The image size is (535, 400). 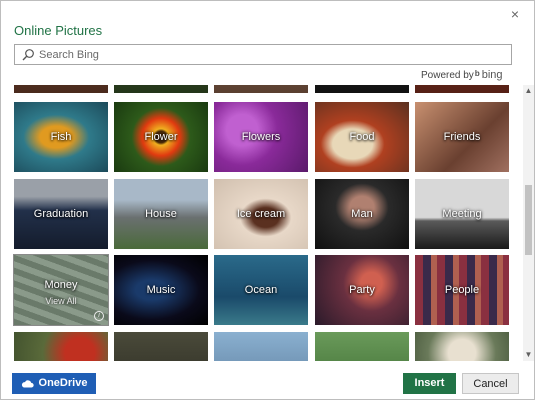 I want to click on cancel-button: Cancel, so click(x=490, y=383).